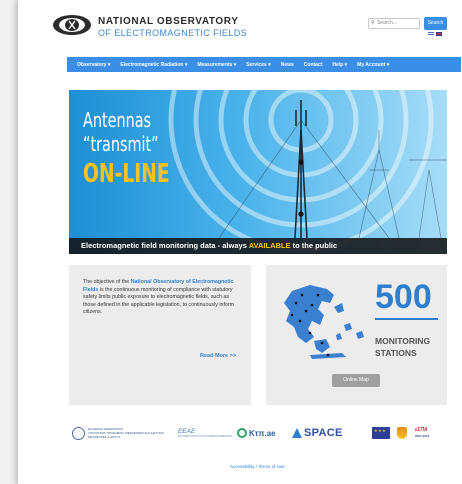  Describe the element at coordinates (216, 65) in the screenshot. I see `nav-measurements: Measurements ▾` at that location.